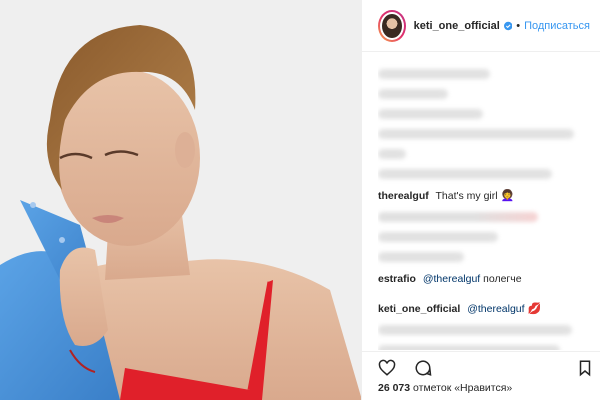  What do you see at coordinates (394, 388) in the screenshot?
I see `likes-number: 26 073` at bounding box center [394, 388].